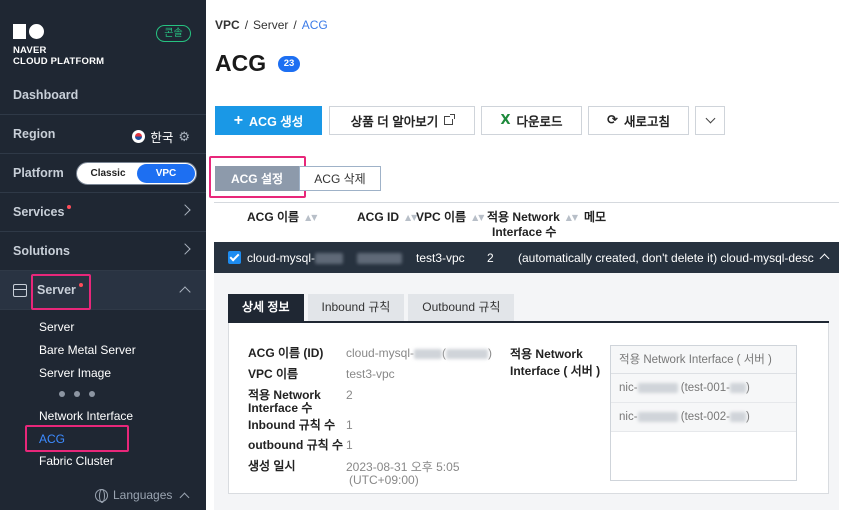 The image size is (845, 510). I want to click on nav-solutions: Solutions, so click(103, 251).